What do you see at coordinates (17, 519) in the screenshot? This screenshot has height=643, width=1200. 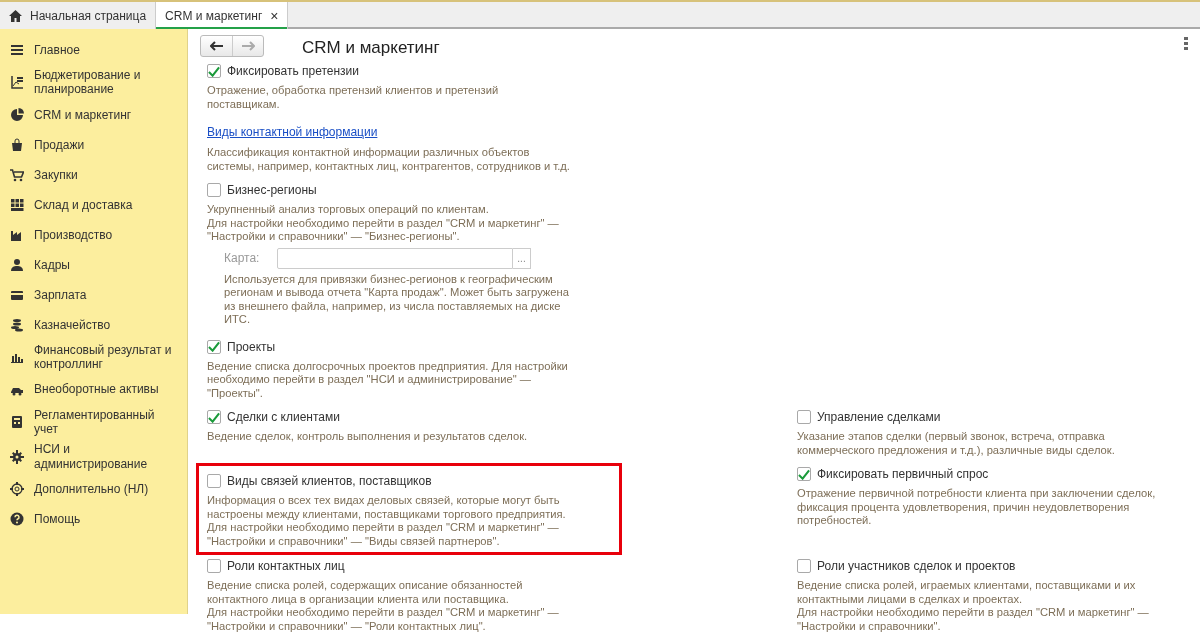 I see `help-icon` at bounding box center [17, 519].